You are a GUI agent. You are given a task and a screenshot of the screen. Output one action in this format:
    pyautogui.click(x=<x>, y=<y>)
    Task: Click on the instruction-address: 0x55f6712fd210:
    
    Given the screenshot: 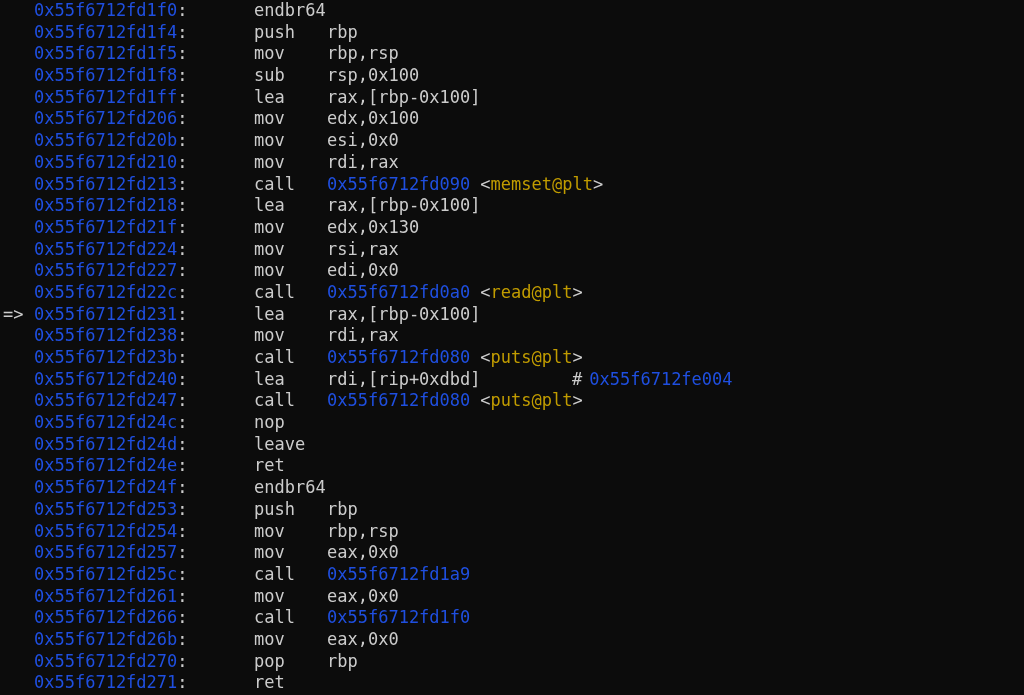 What is the action you would take?
    pyautogui.click(x=111, y=161)
    